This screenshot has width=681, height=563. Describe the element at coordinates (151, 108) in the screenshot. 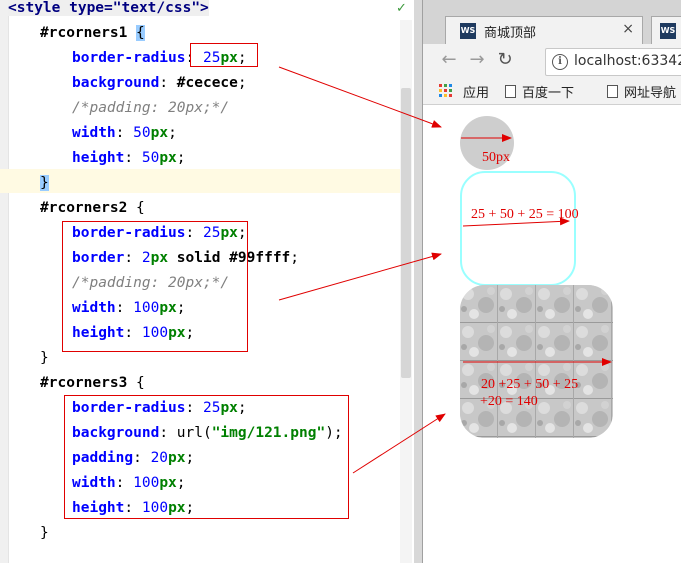

I see `rc1-padding-comment: /*padding: 20px;*/` at that location.